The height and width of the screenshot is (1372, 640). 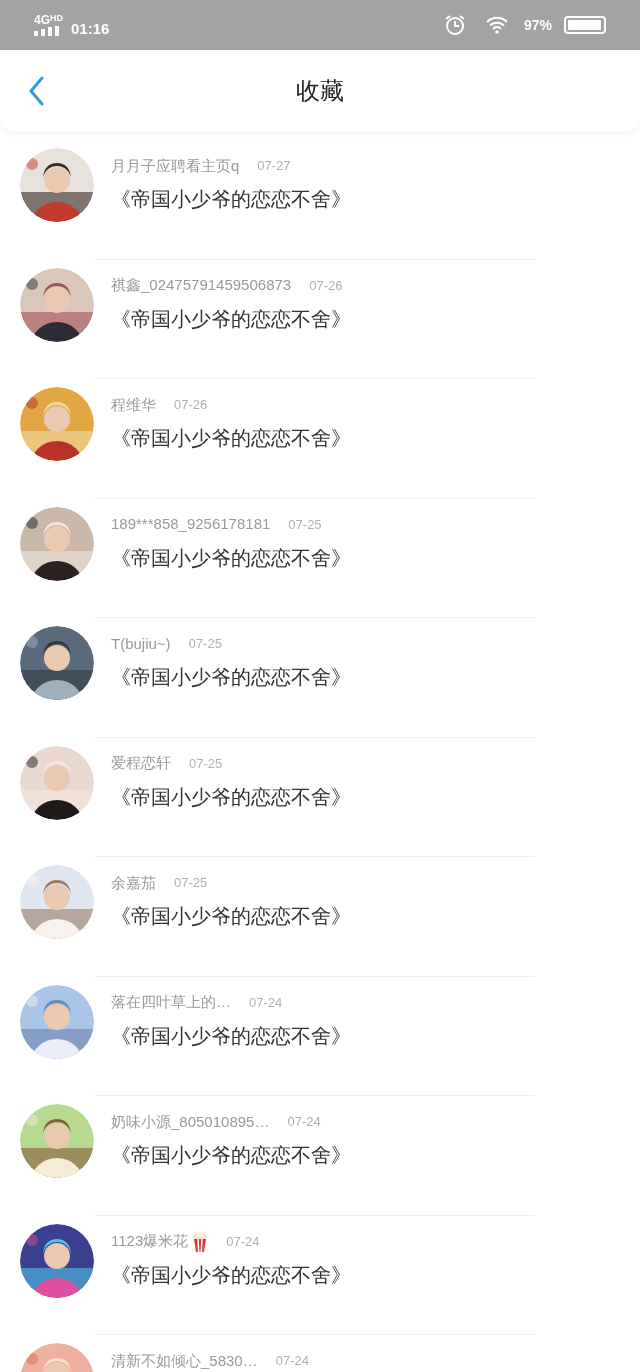 What do you see at coordinates (201, 285) in the screenshot?
I see `username: 祺鑫_02475791459506873` at bounding box center [201, 285].